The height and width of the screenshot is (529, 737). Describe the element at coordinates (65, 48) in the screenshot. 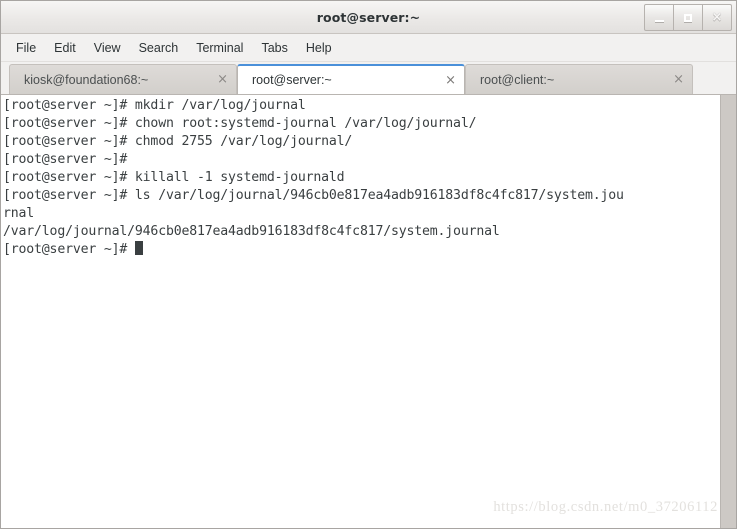

I see `menu-item-edit: Edit` at that location.